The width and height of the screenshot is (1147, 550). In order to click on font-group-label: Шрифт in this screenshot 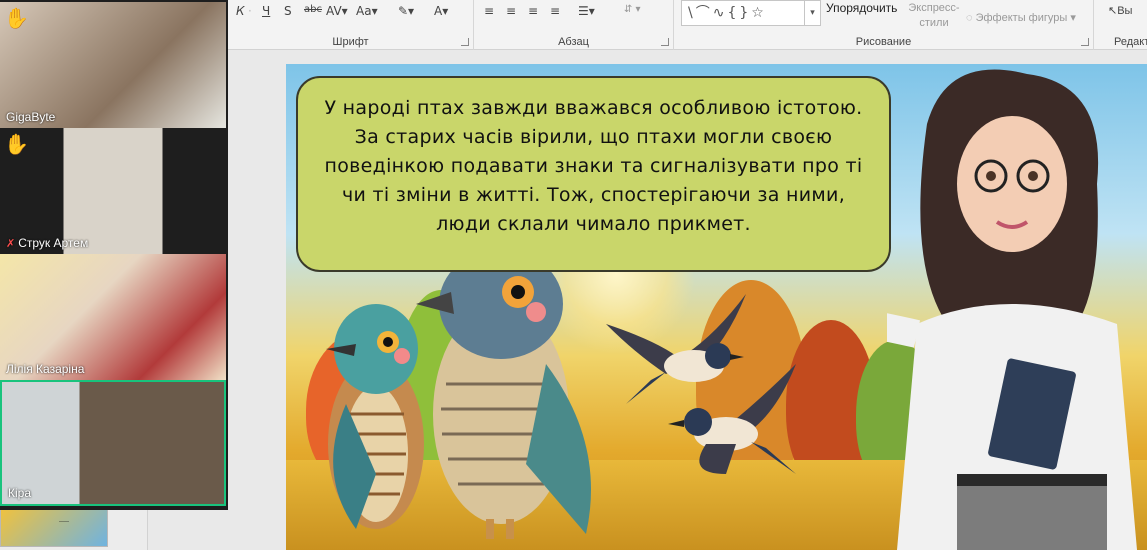, I will do `click(350, 42)`.